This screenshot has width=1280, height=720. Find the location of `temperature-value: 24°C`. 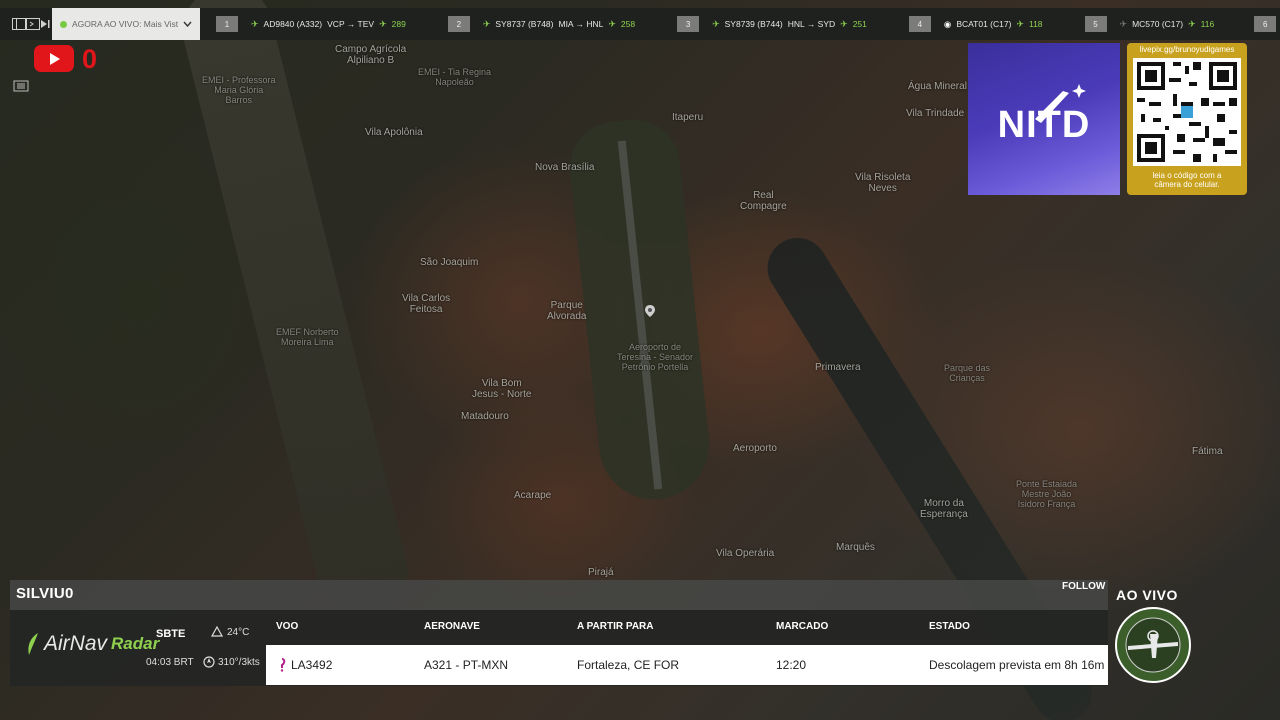

temperature-value: 24°C is located at coordinates (238, 632).